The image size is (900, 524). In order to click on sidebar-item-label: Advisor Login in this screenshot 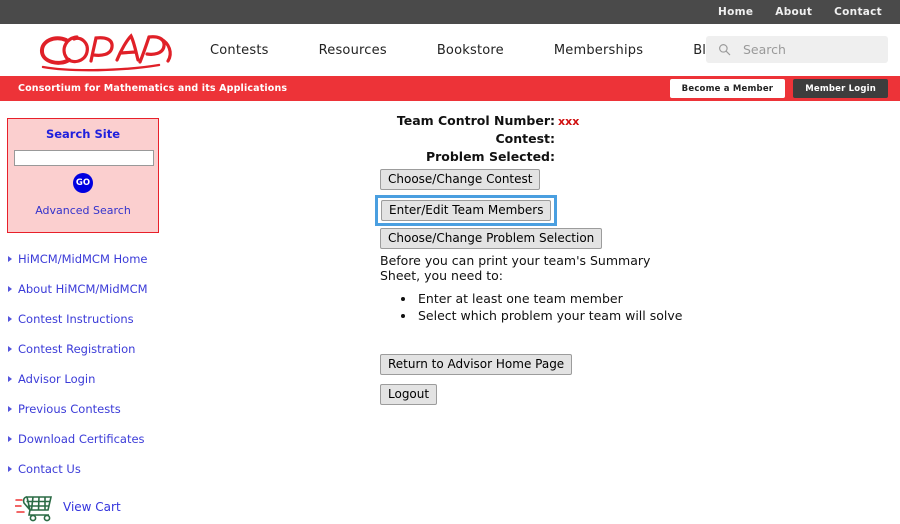, I will do `click(57, 378)`.